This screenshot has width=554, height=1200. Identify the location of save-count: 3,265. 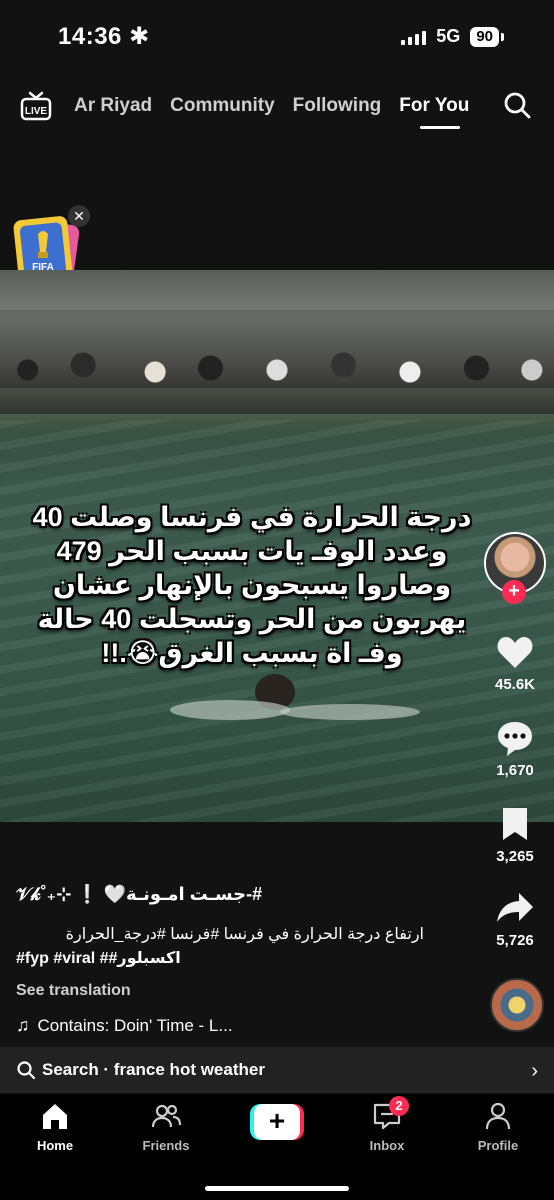
(515, 856).